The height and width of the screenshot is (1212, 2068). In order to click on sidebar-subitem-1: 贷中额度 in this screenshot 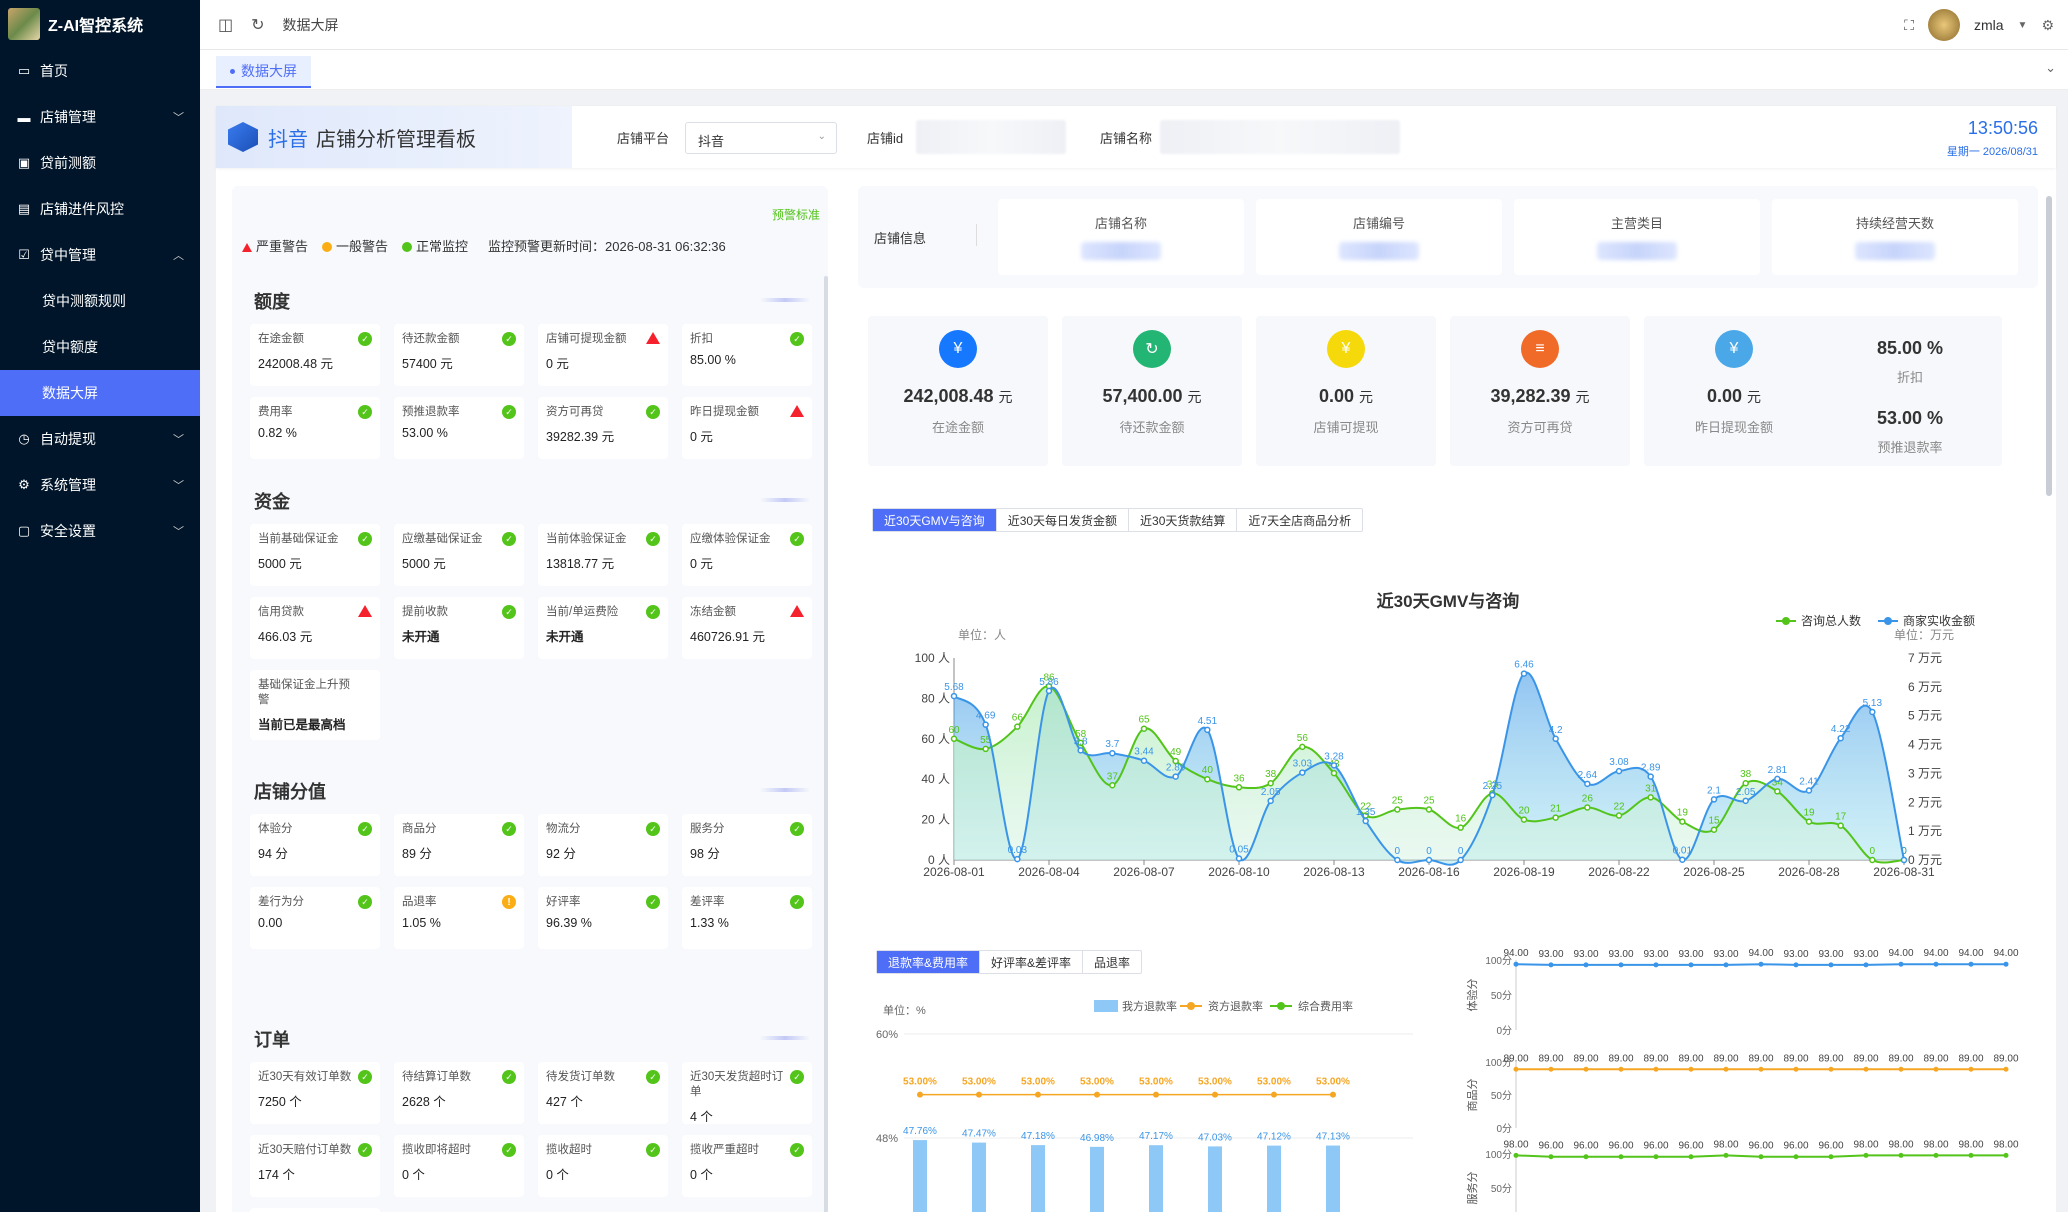, I will do `click(100, 347)`.